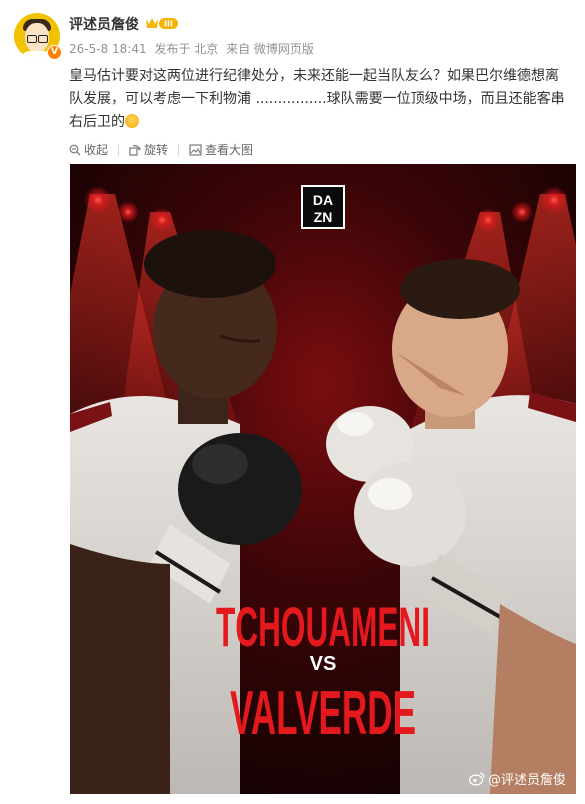 The height and width of the screenshot is (804, 585). I want to click on avatar-glasses-left, so click(32, 39).